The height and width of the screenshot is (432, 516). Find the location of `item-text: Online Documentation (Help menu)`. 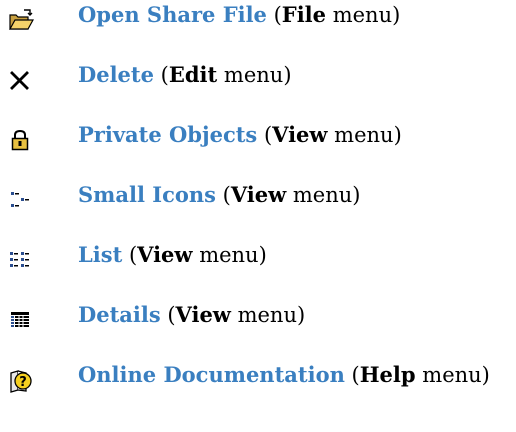

item-text: Online Documentation (Help menu) is located at coordinates (284, 374).